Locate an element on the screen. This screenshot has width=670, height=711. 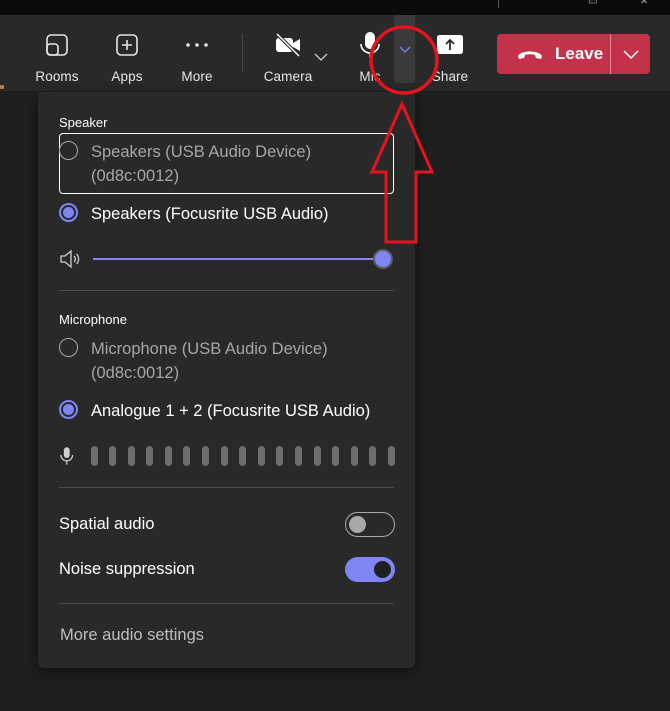
noise-suppression-label: Noise suppression is located at coordinates (127, 568).